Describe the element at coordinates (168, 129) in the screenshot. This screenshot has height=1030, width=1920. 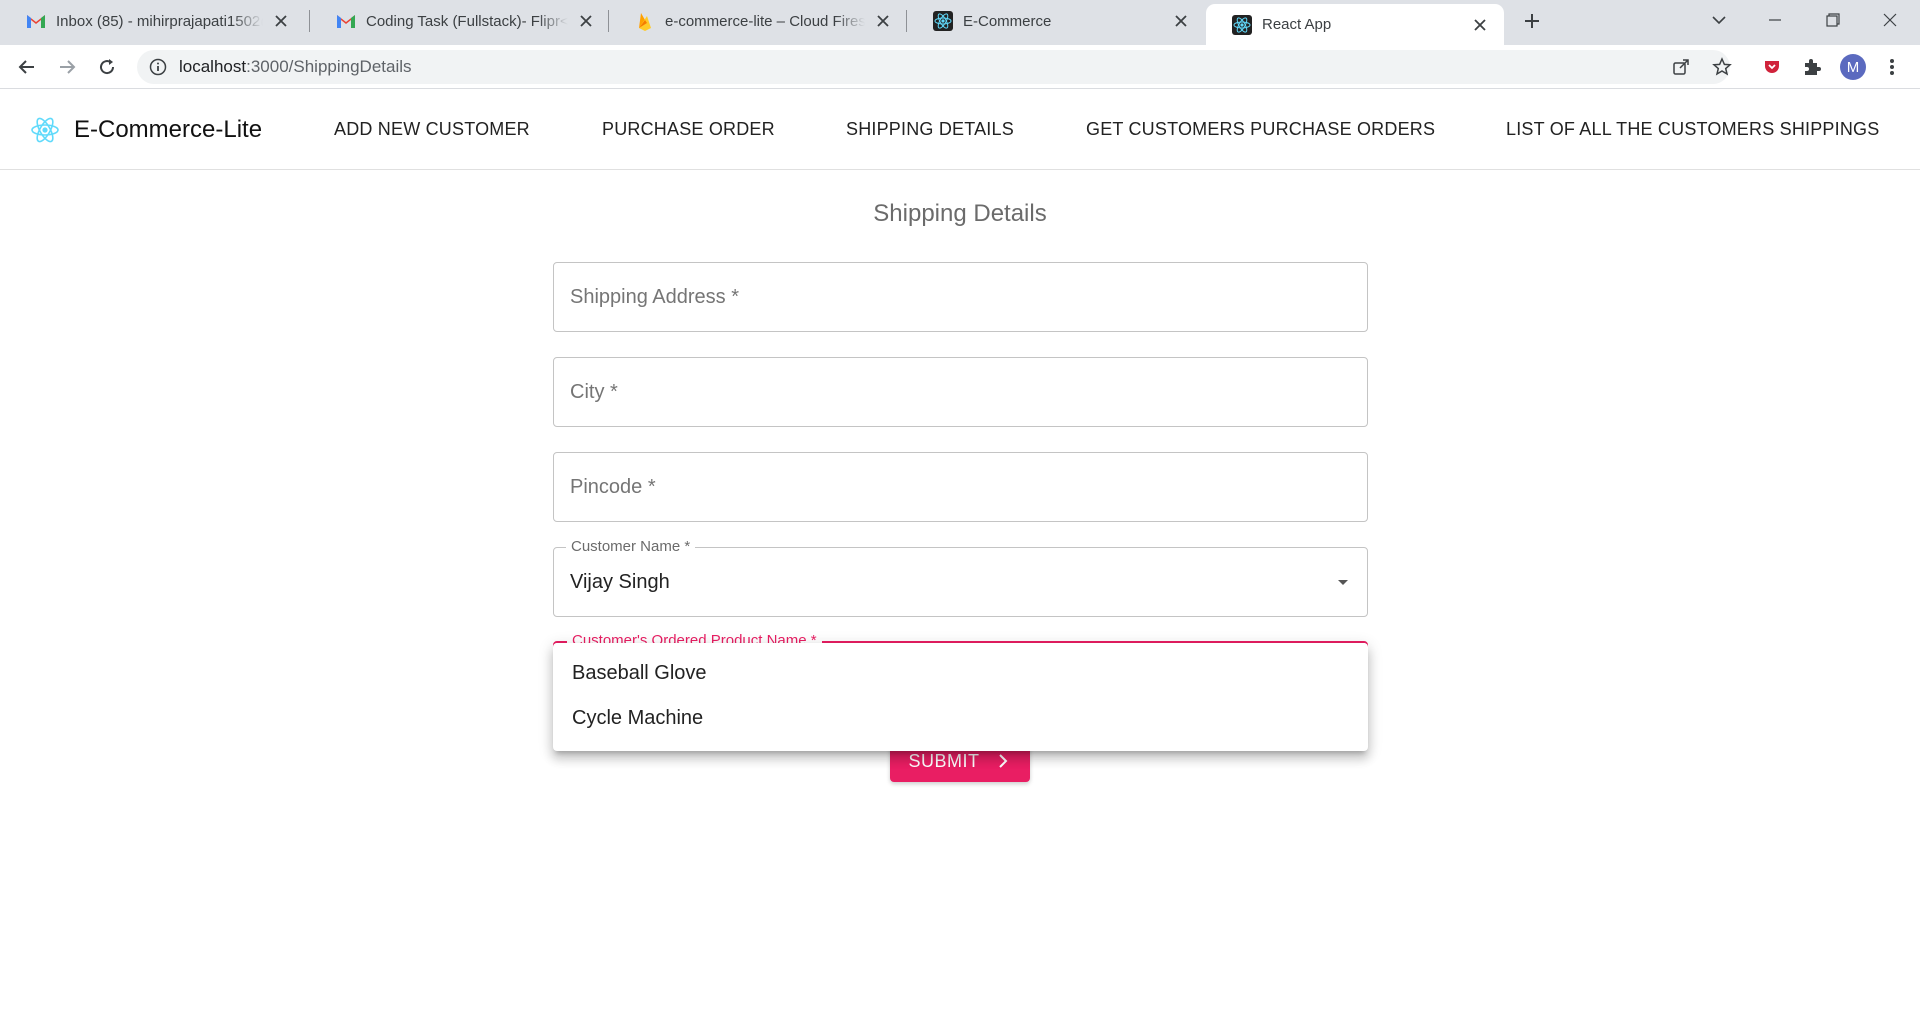
I see `brand-name: E-Commerce-Lite` at that location.